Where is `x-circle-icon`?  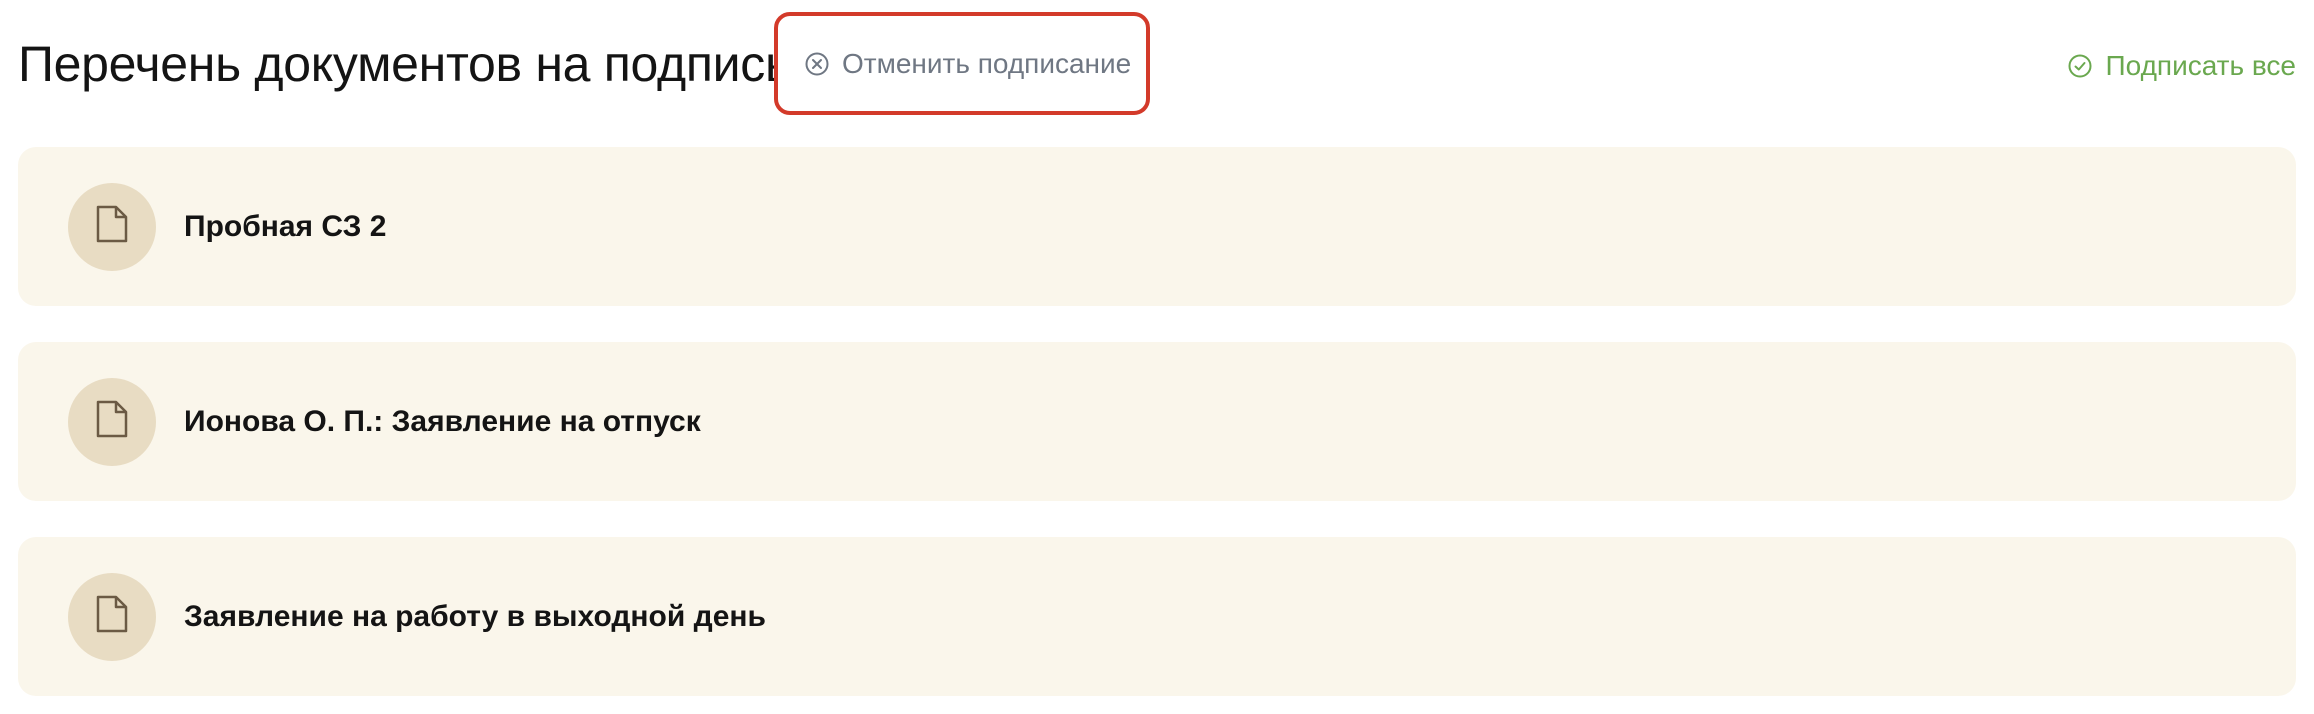
x-circle-icon is located at coordinates (817, 64).